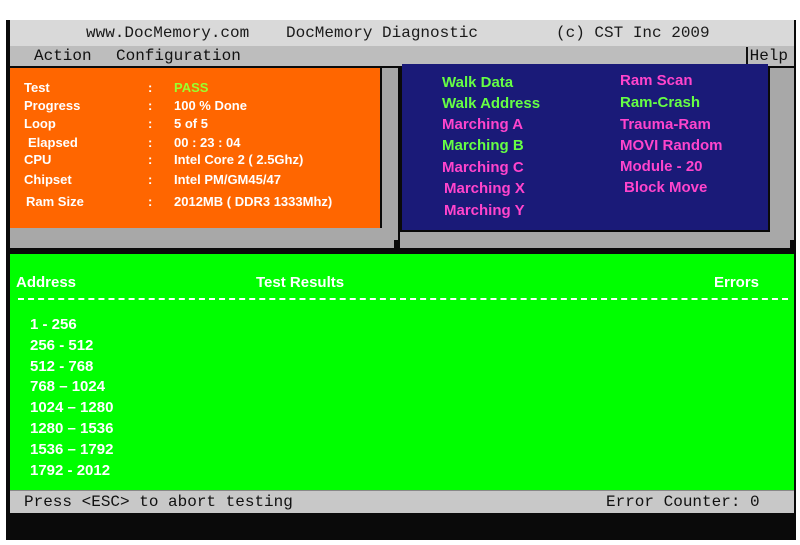 The height and width of the screenshot is (545, 800). I want to click on address-range-row: 1024 – 1280, so click(72, 407).